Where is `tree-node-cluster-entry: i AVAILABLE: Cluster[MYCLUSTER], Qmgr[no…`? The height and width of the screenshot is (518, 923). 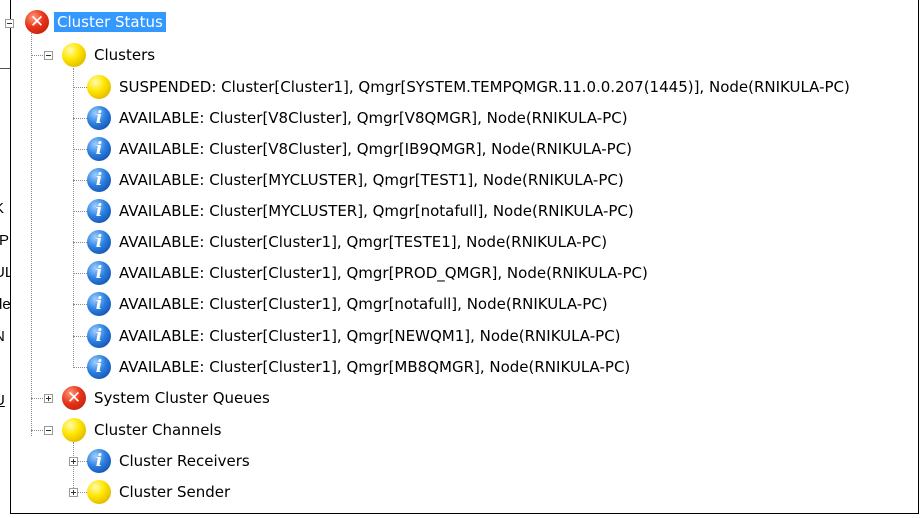
tree-node-cluster-entry: i AVAILABLE: Cluster[MYCLUSTER], Qmgr[no… is located at coordinates (362, 211).